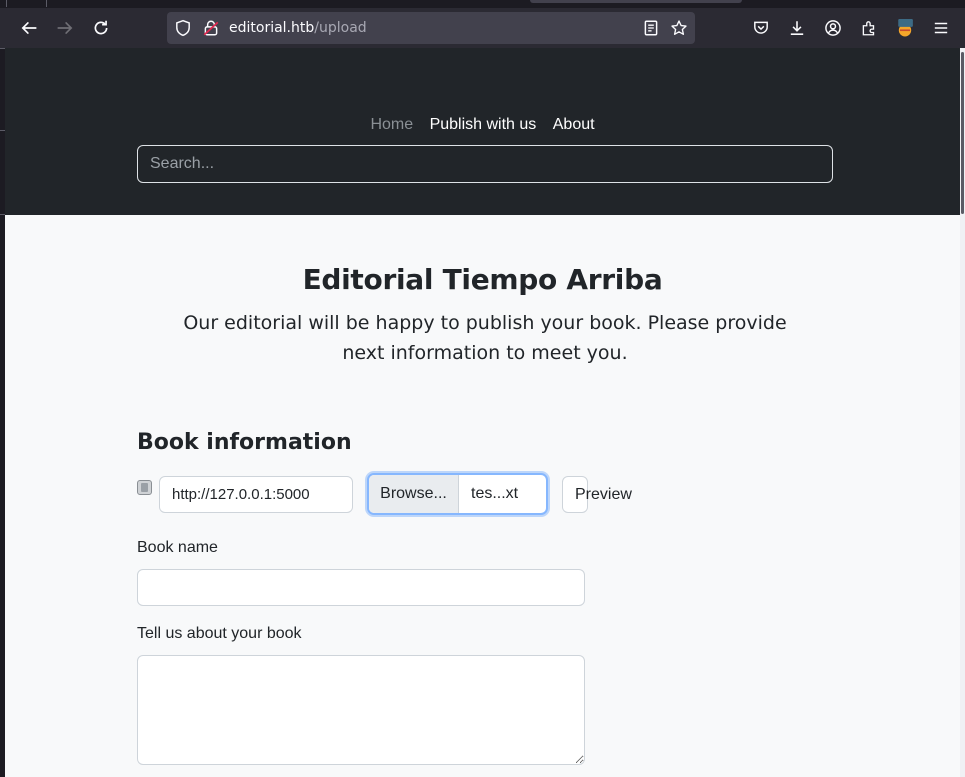 Image resolution: width=965 pixels, height=777 pixels. What do you see at coordinates (495, 493) in the screenshot?
I see `selected-file-name: tes...xt` at bounding box center [495, 493].